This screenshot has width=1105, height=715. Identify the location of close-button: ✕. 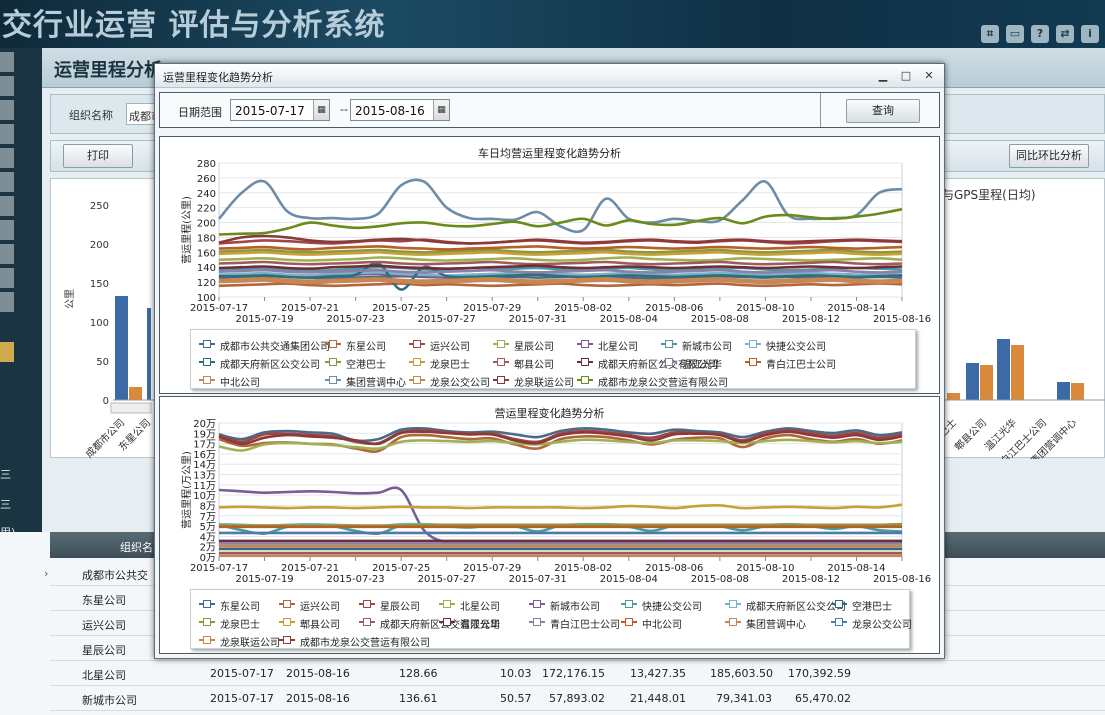
(929, 76).